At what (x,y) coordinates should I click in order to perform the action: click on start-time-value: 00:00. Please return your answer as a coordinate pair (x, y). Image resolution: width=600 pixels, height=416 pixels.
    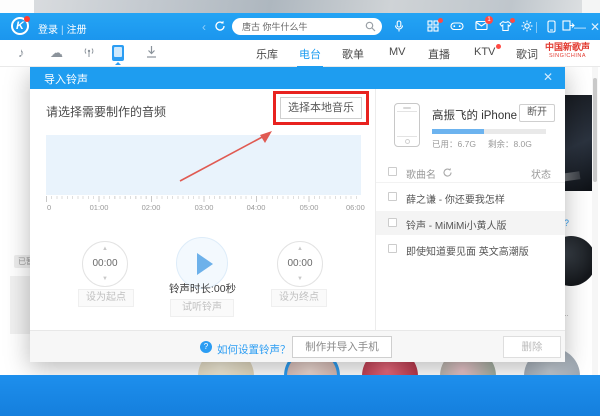
    Looking at the image, I should click on (105, 263).